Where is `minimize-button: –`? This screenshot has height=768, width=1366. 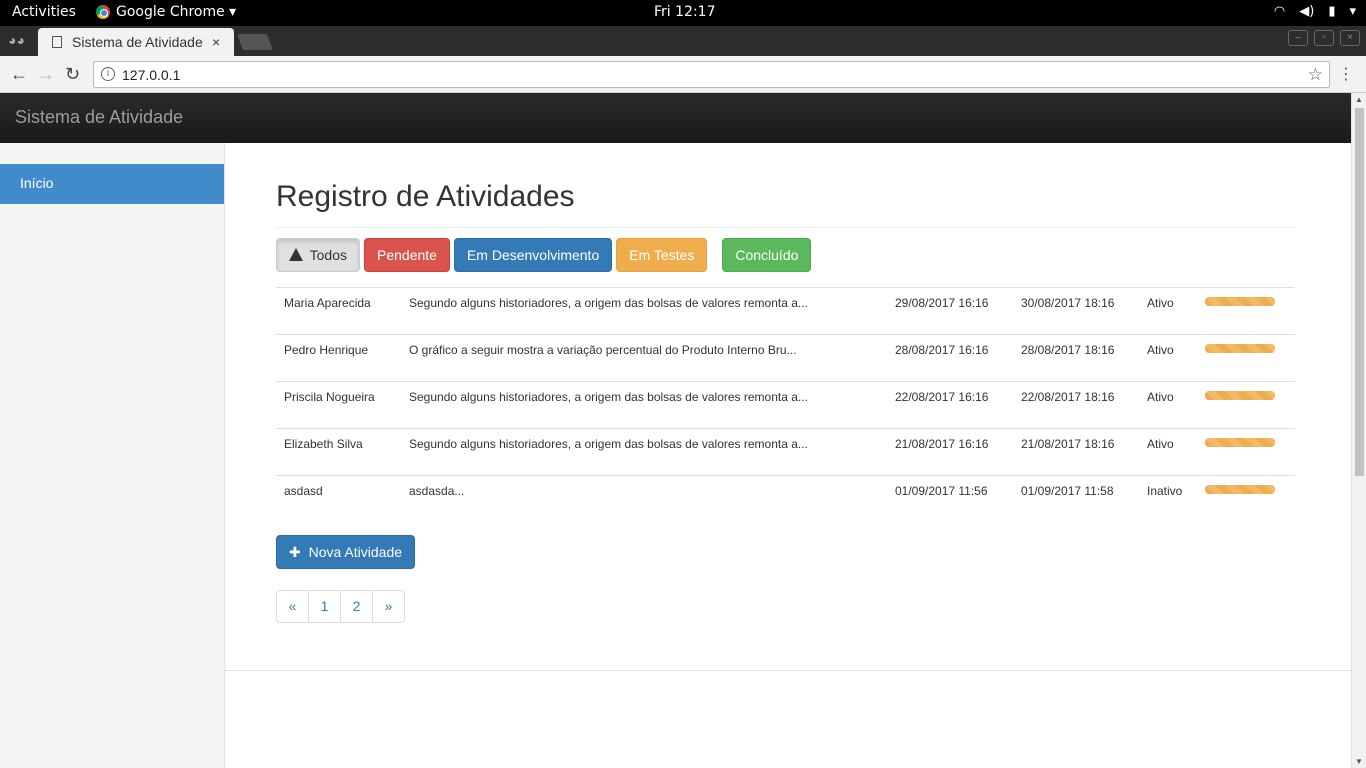
minimize-button: – is located at coordinates (1298, 38).